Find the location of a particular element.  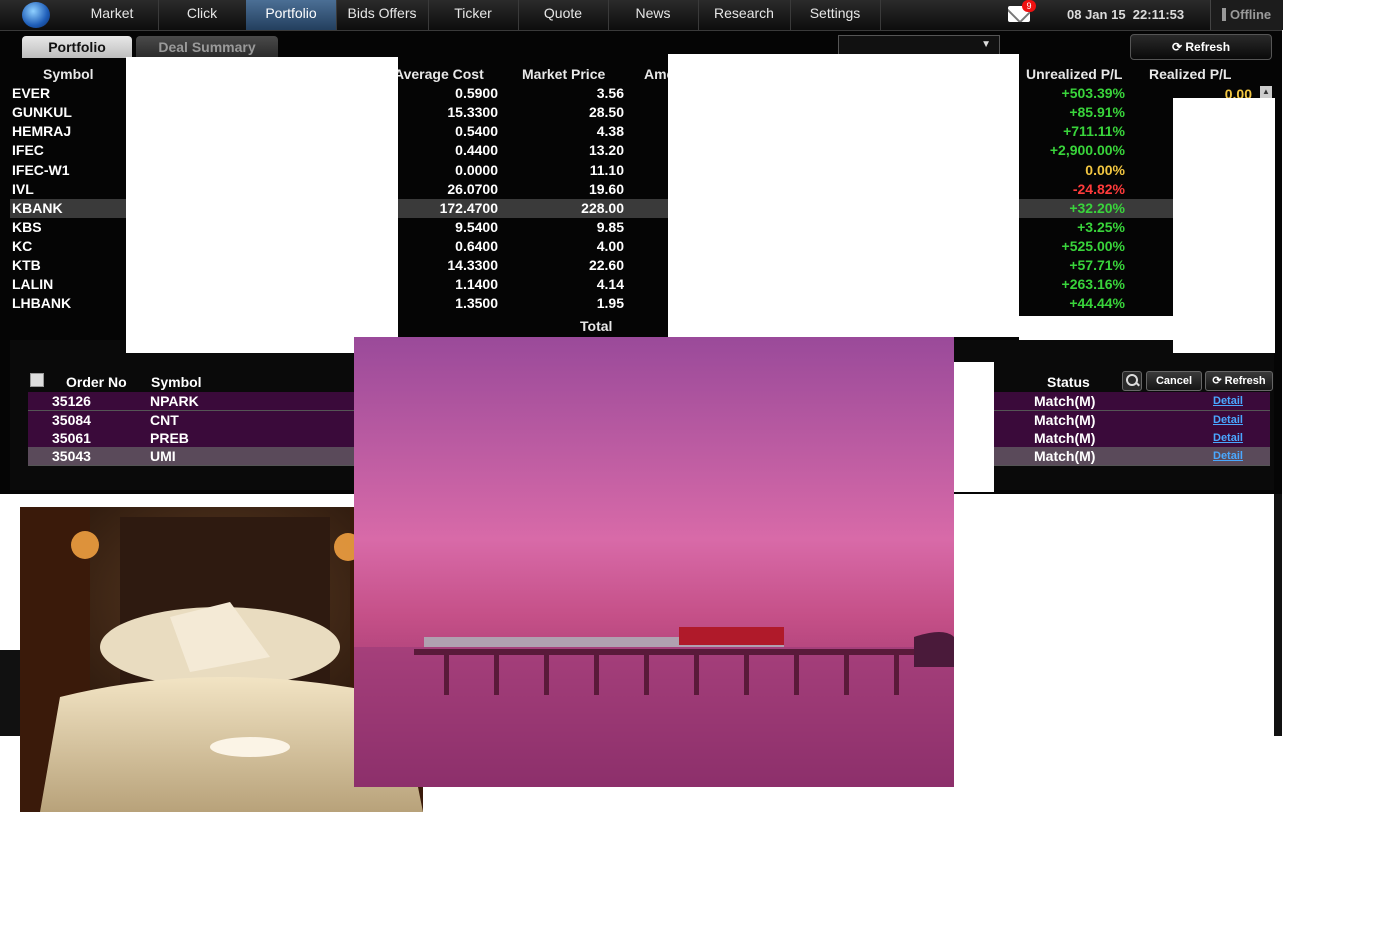

cell-symbol: GUNKUL is located at coordinates (42, 112).